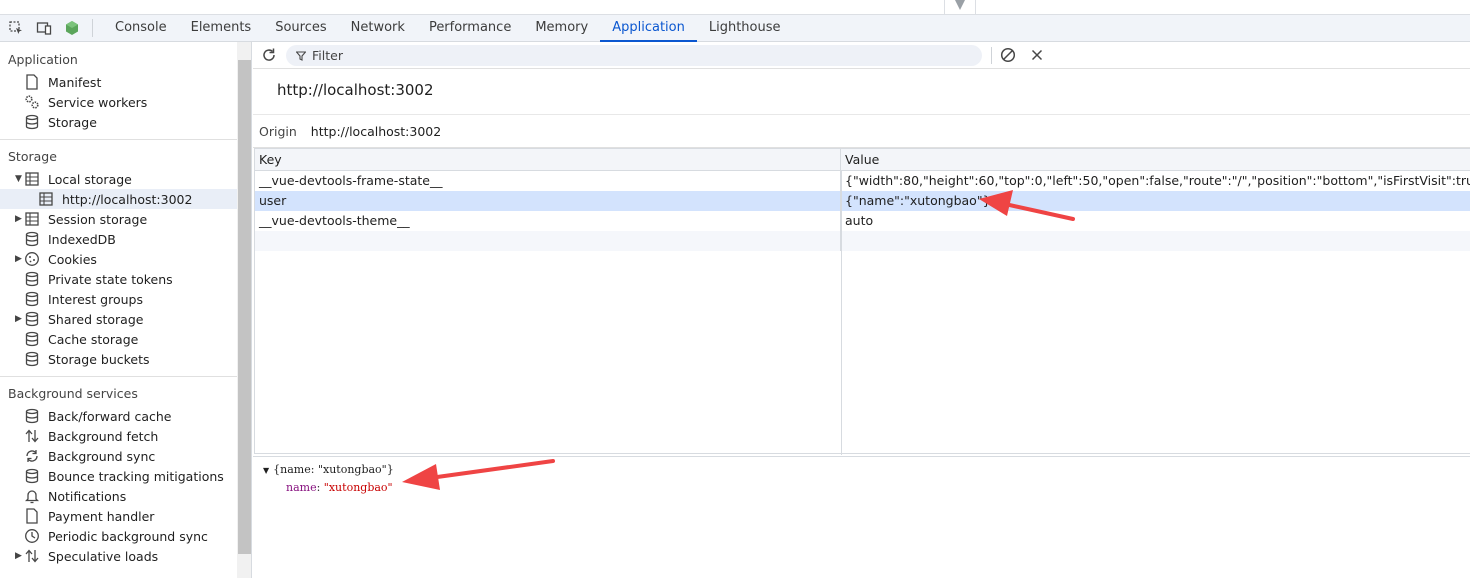 The height and width of the screenshot is (578, 1470). Describe the element at coordinates (103, 436) in the screenshot. I see `sidebar-item-label: Background fetch` at that location.